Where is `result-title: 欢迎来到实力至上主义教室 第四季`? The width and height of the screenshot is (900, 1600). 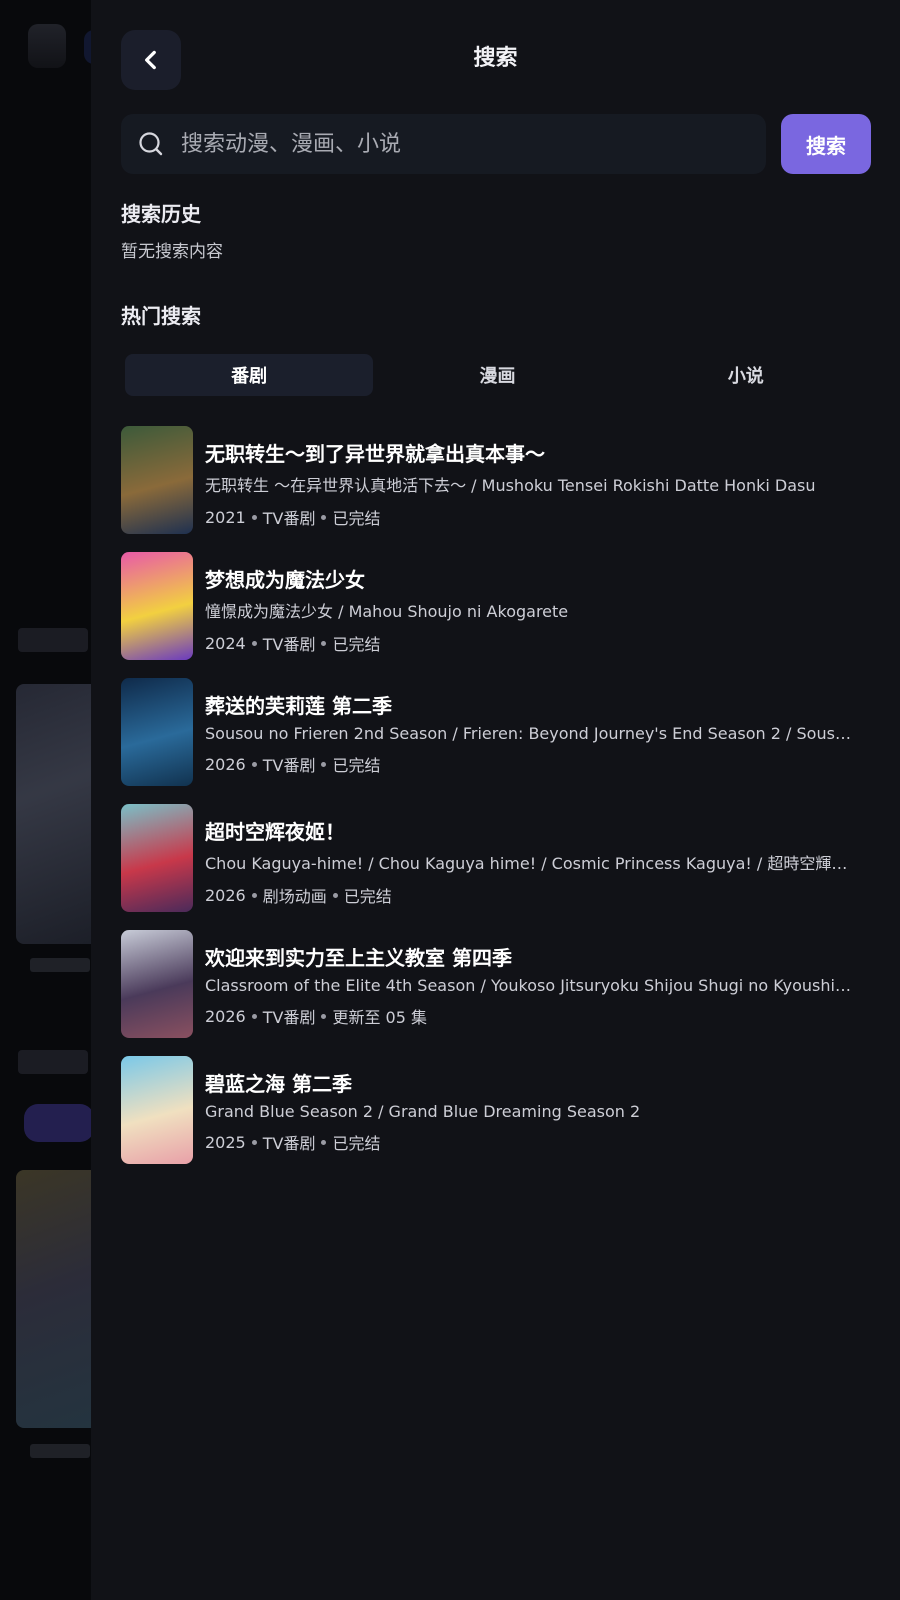
result-title: 欢迎来到实力至上主义教室 第四季 is located at coordinates (358, 958).